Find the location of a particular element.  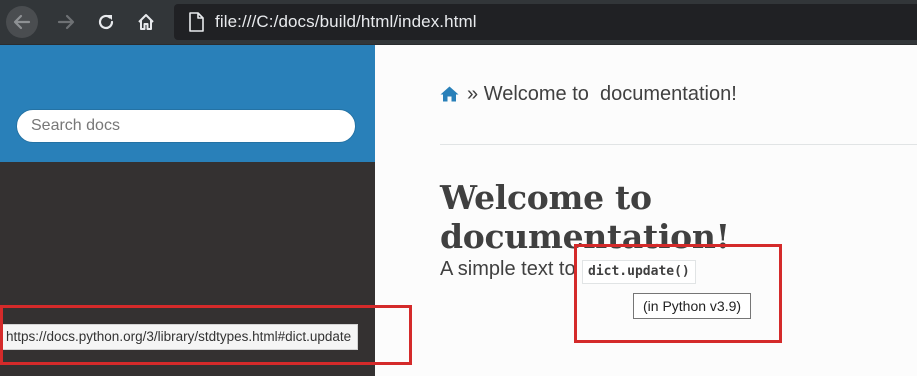

back-arrow-icon is located at coordinates (22, 22).